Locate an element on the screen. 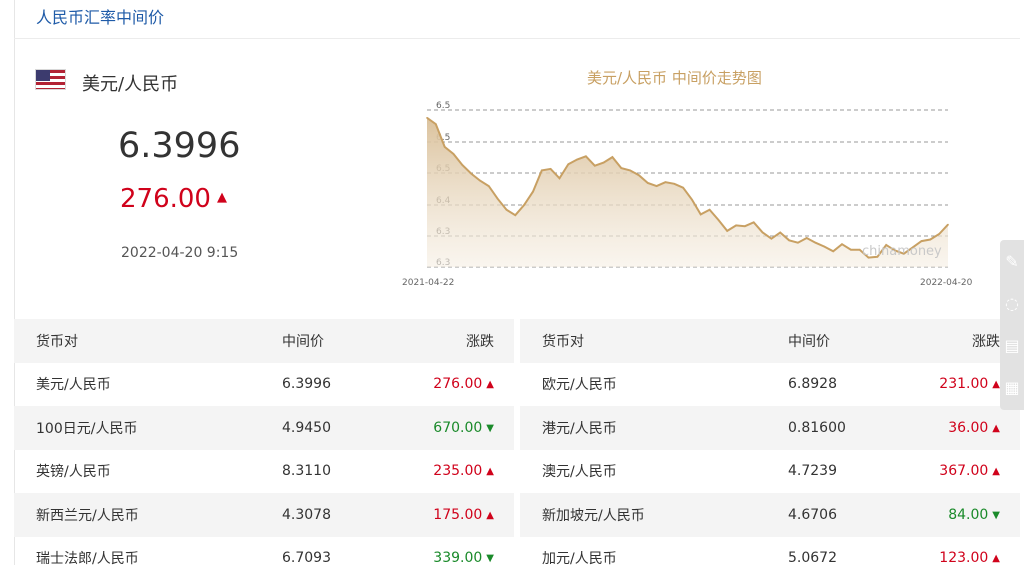 Image resolution: width=1024 pixels, height=580 pixels. pair-name: 欧元/人民币 is located at coordinates (645, 384).